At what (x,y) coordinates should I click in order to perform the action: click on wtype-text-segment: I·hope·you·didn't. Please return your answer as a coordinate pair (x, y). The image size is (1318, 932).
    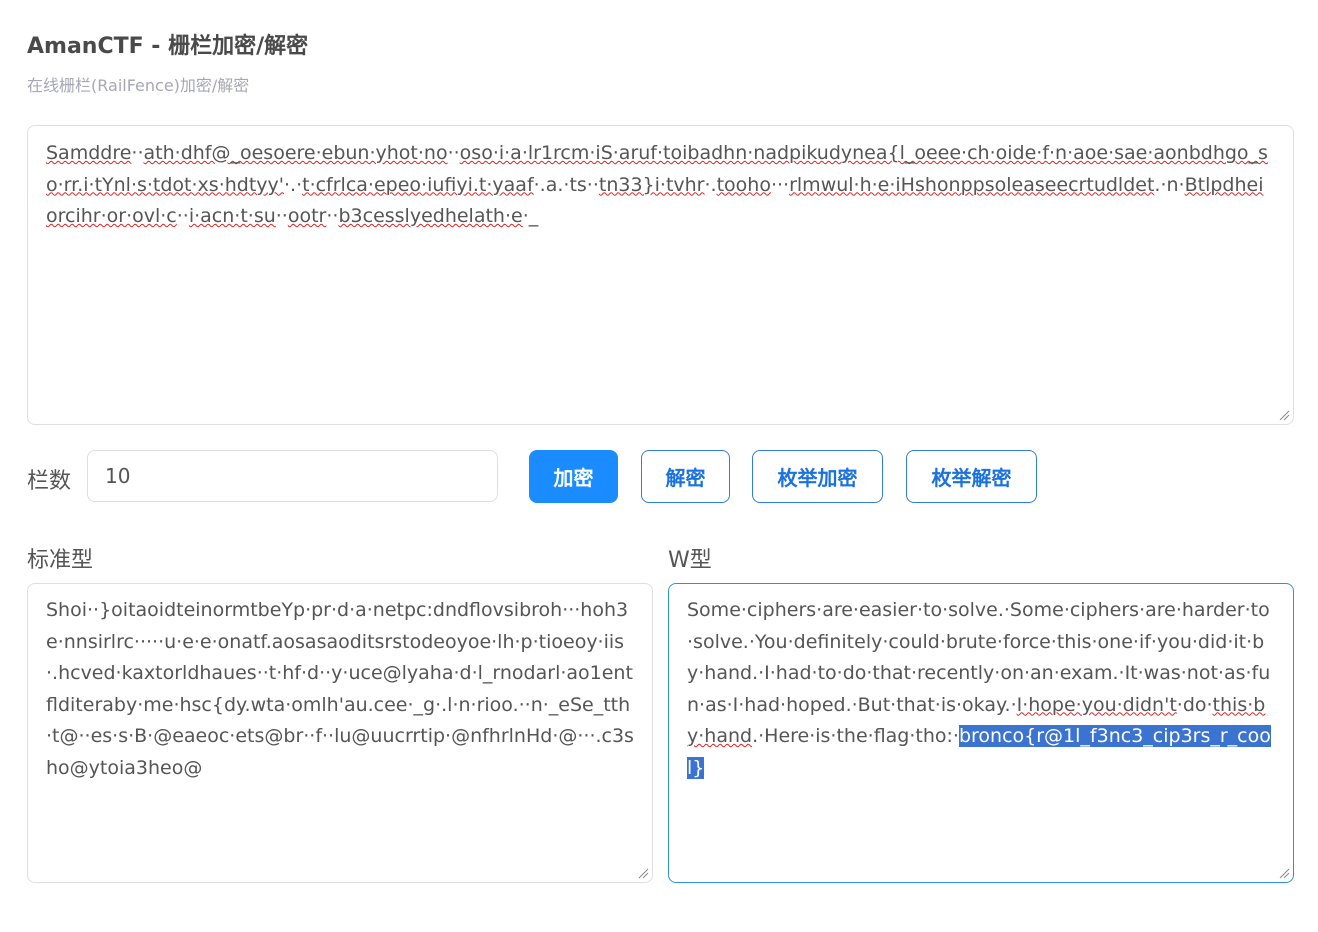
    Looking at the image, I should click on (1096, 704).